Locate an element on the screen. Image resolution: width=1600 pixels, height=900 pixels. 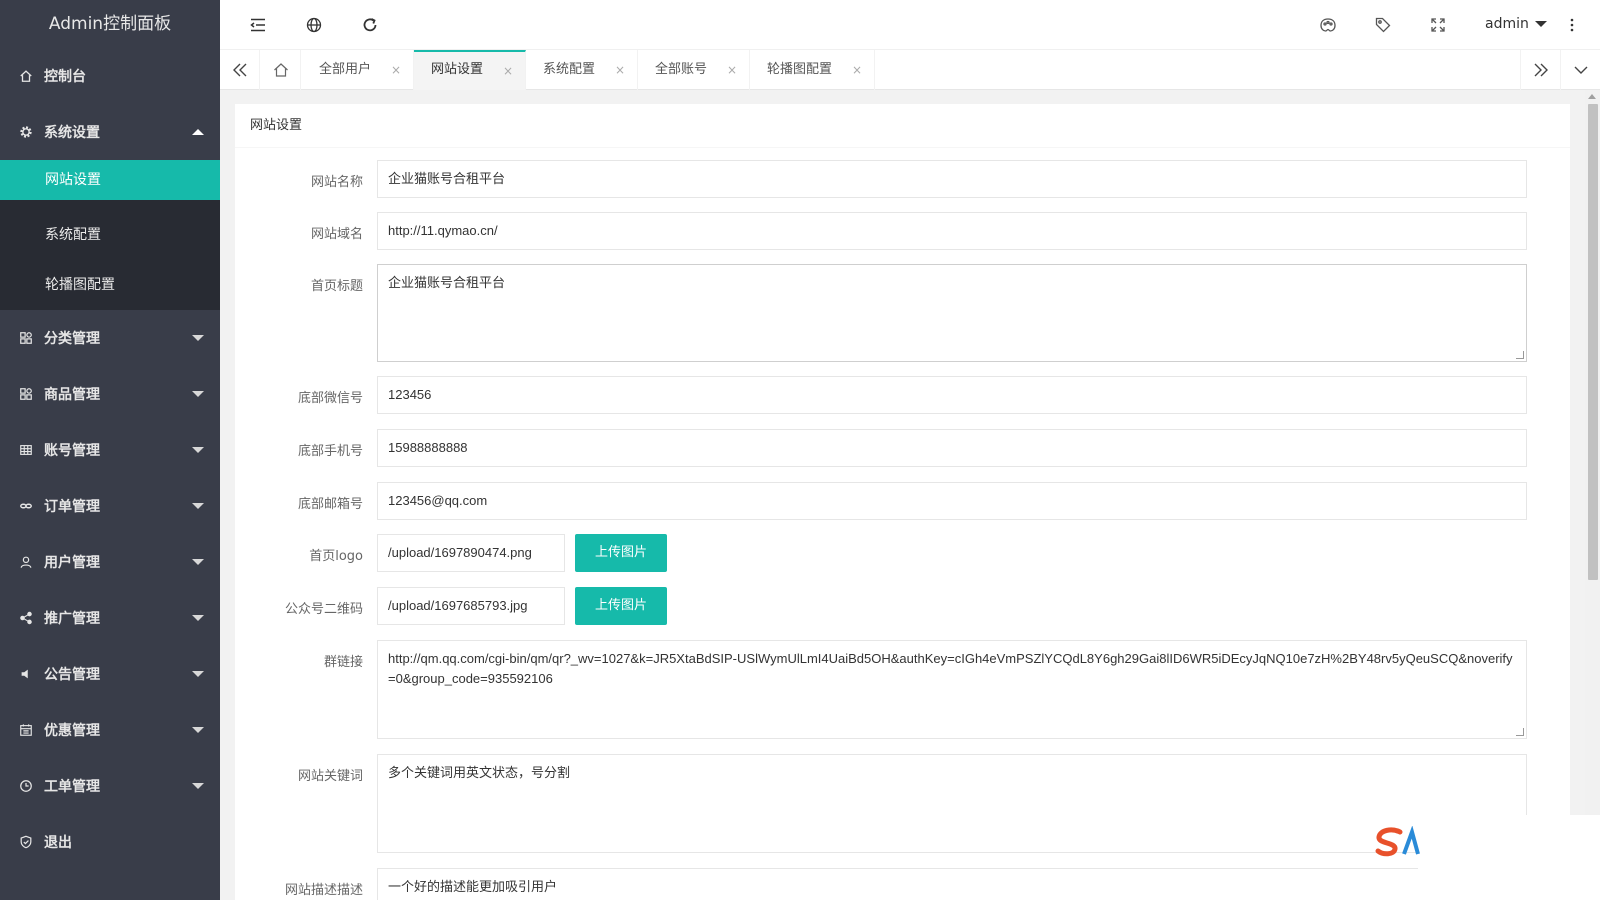
sidebar-item-products: 商品管理 is located at coordinates (110, 394).